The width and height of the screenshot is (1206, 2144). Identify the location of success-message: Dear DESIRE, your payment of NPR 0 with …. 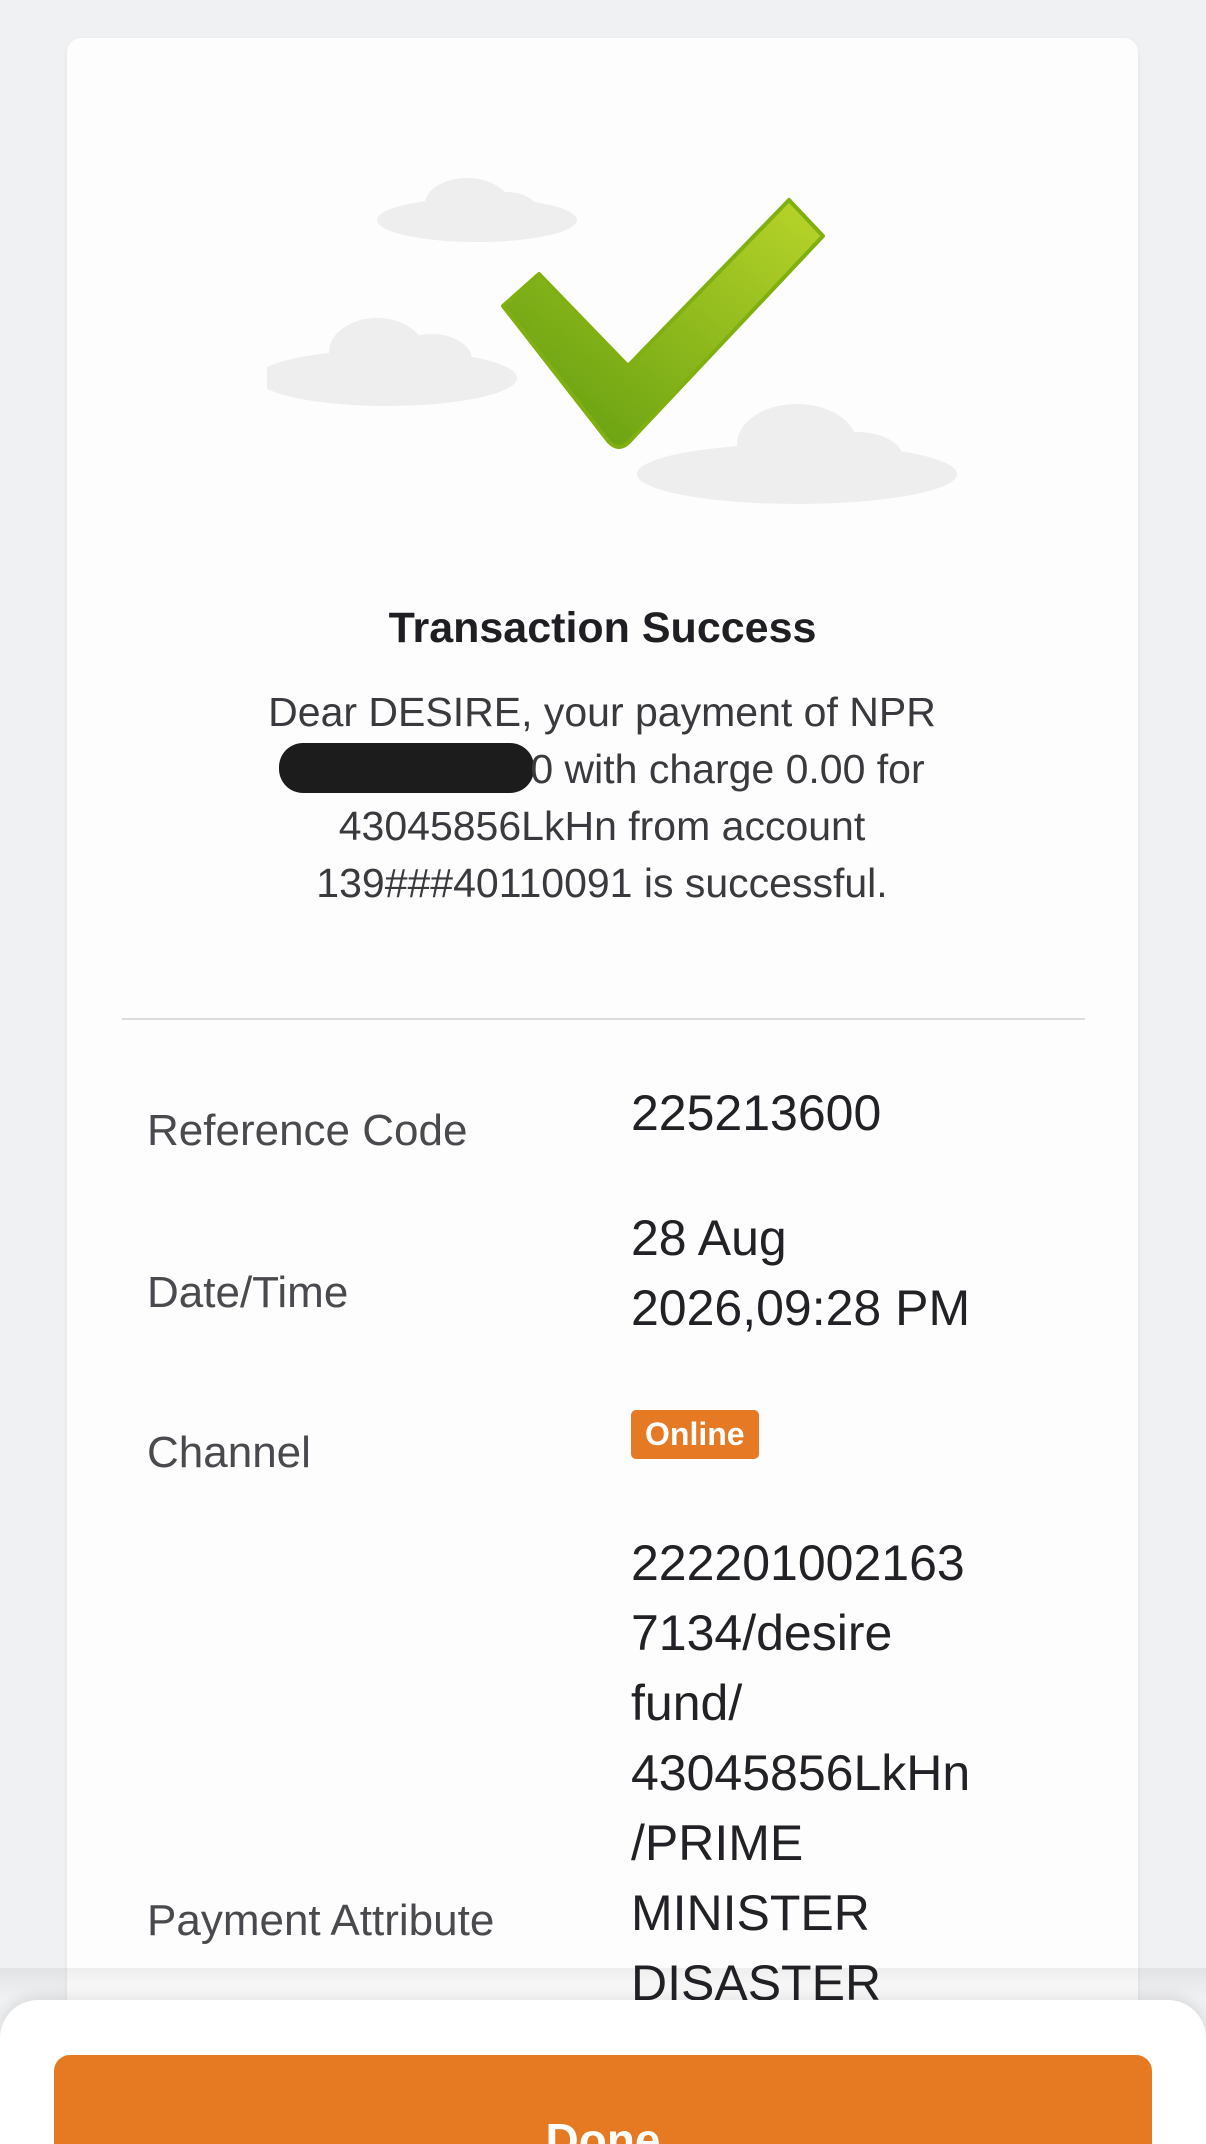
(602, 798).